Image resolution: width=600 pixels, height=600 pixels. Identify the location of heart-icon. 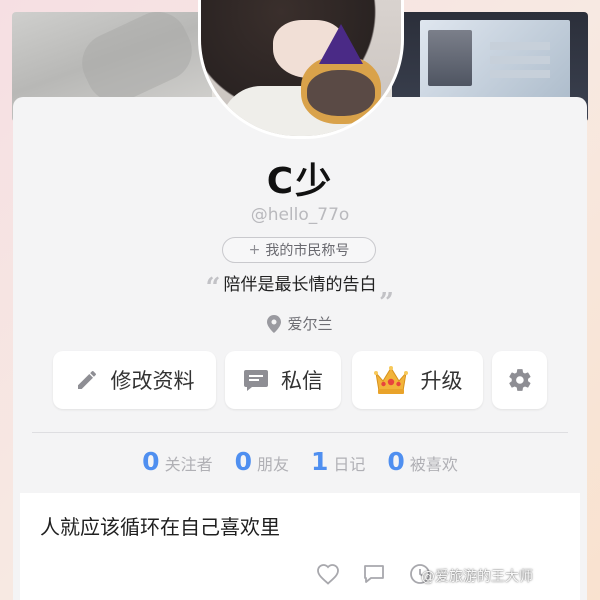
(328, 574).